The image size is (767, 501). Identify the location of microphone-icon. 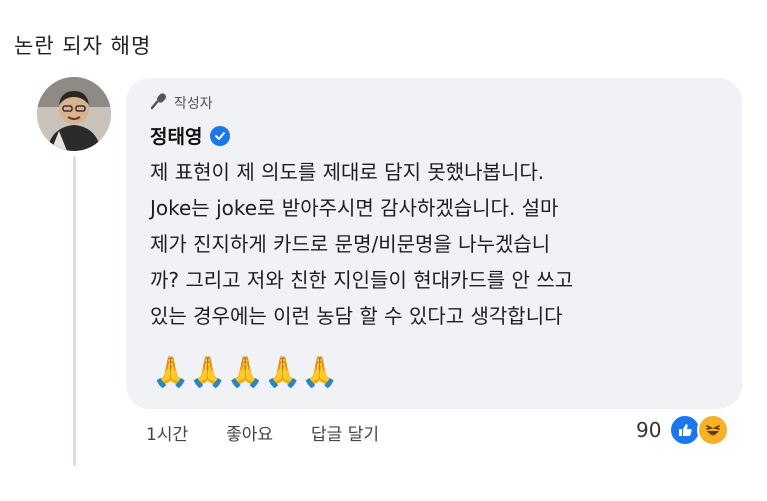
(159, 103).